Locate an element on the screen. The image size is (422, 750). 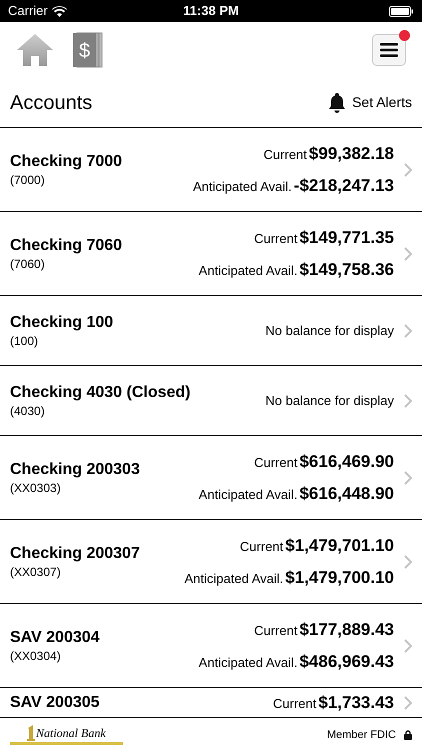
balance-amount: $486,969.43 is located at coordinates (346, 661).